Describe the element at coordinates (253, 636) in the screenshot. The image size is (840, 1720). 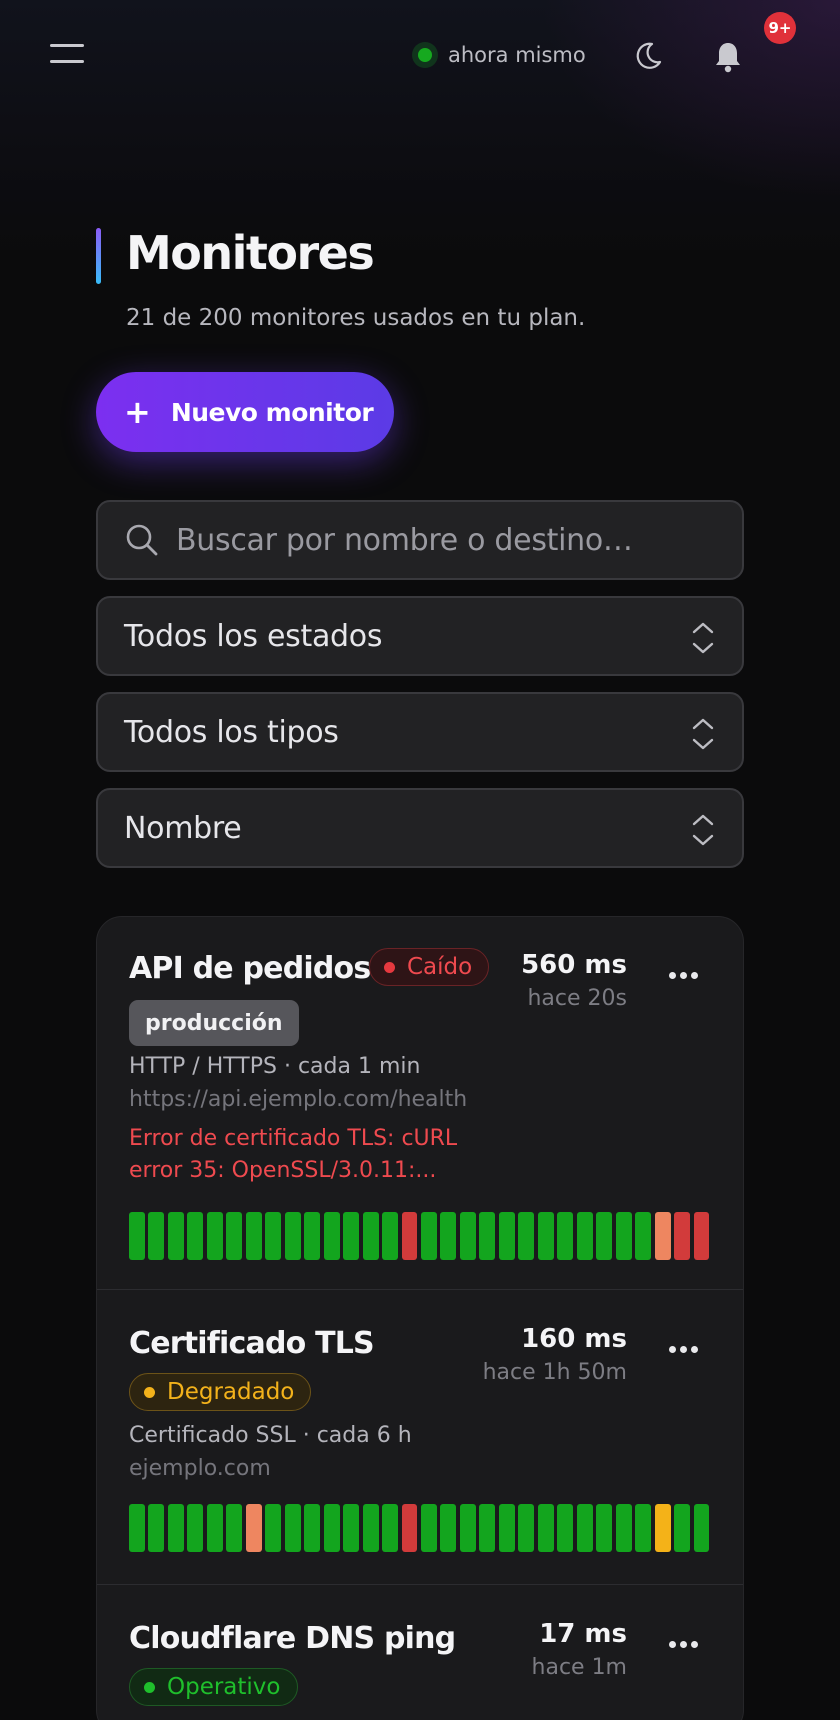
I see `status-filter-value: Todos los estados` at that location.